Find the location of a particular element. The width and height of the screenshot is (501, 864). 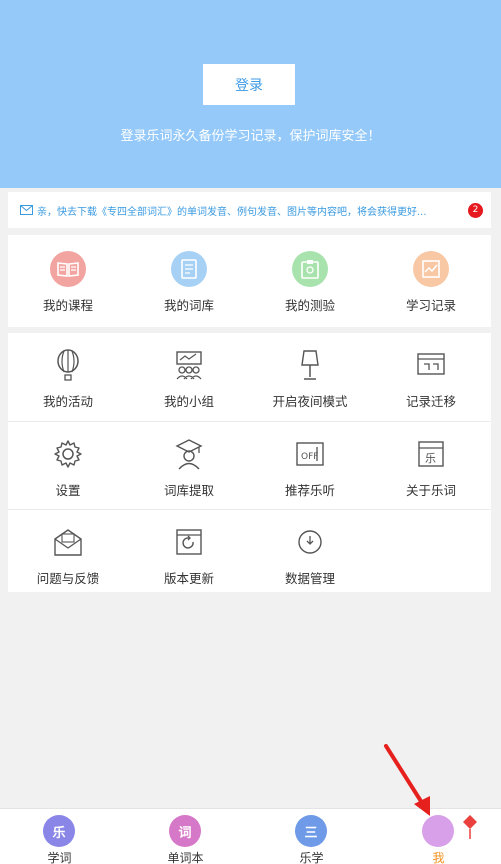

menu-version-update: 版本更新 is located at coordinates (189, 554).